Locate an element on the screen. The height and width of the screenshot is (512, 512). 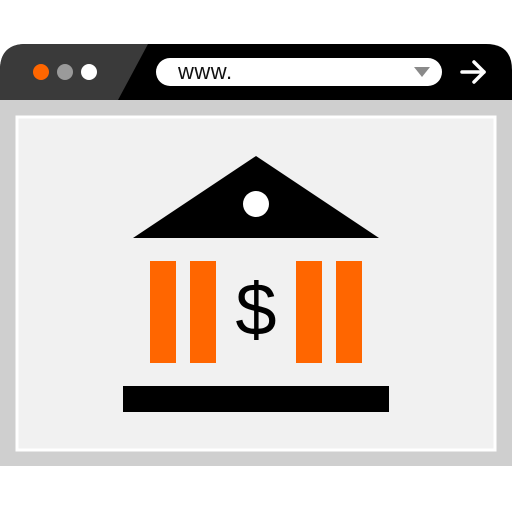
dollar-sign: $ is located at coordinates (256, 309).